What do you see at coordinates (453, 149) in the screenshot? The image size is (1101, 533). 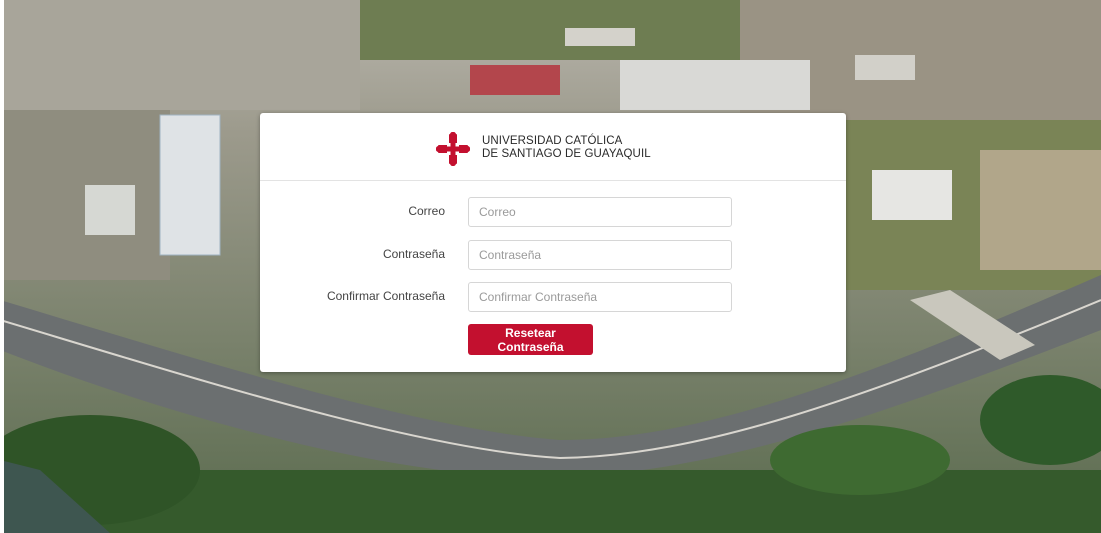 I see `ucsg-cross-icon` at bounding box center [453, 149].